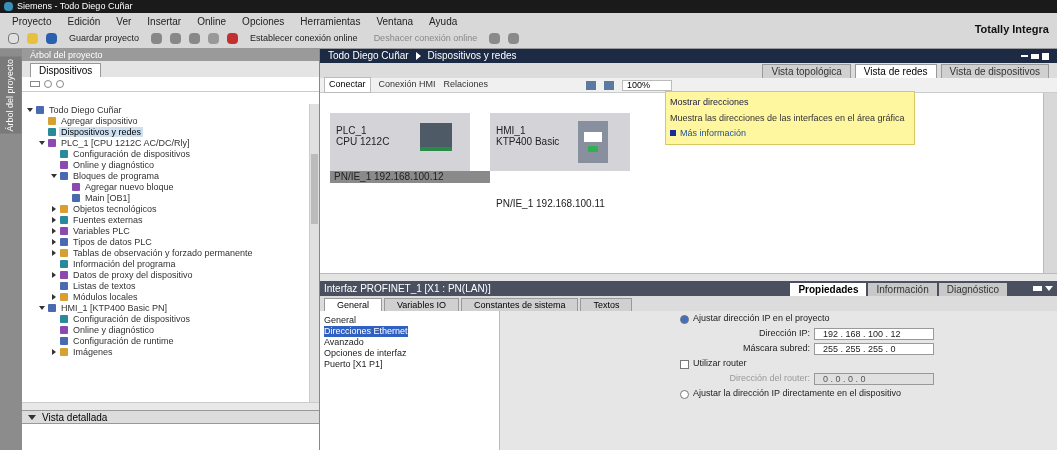 This screenshot has width=1057, height=450. What do you see at coordinates (304, 38) in the screenshot?
I see `go-online-button: Establecer conexión online` at bounding box center [304, 38].